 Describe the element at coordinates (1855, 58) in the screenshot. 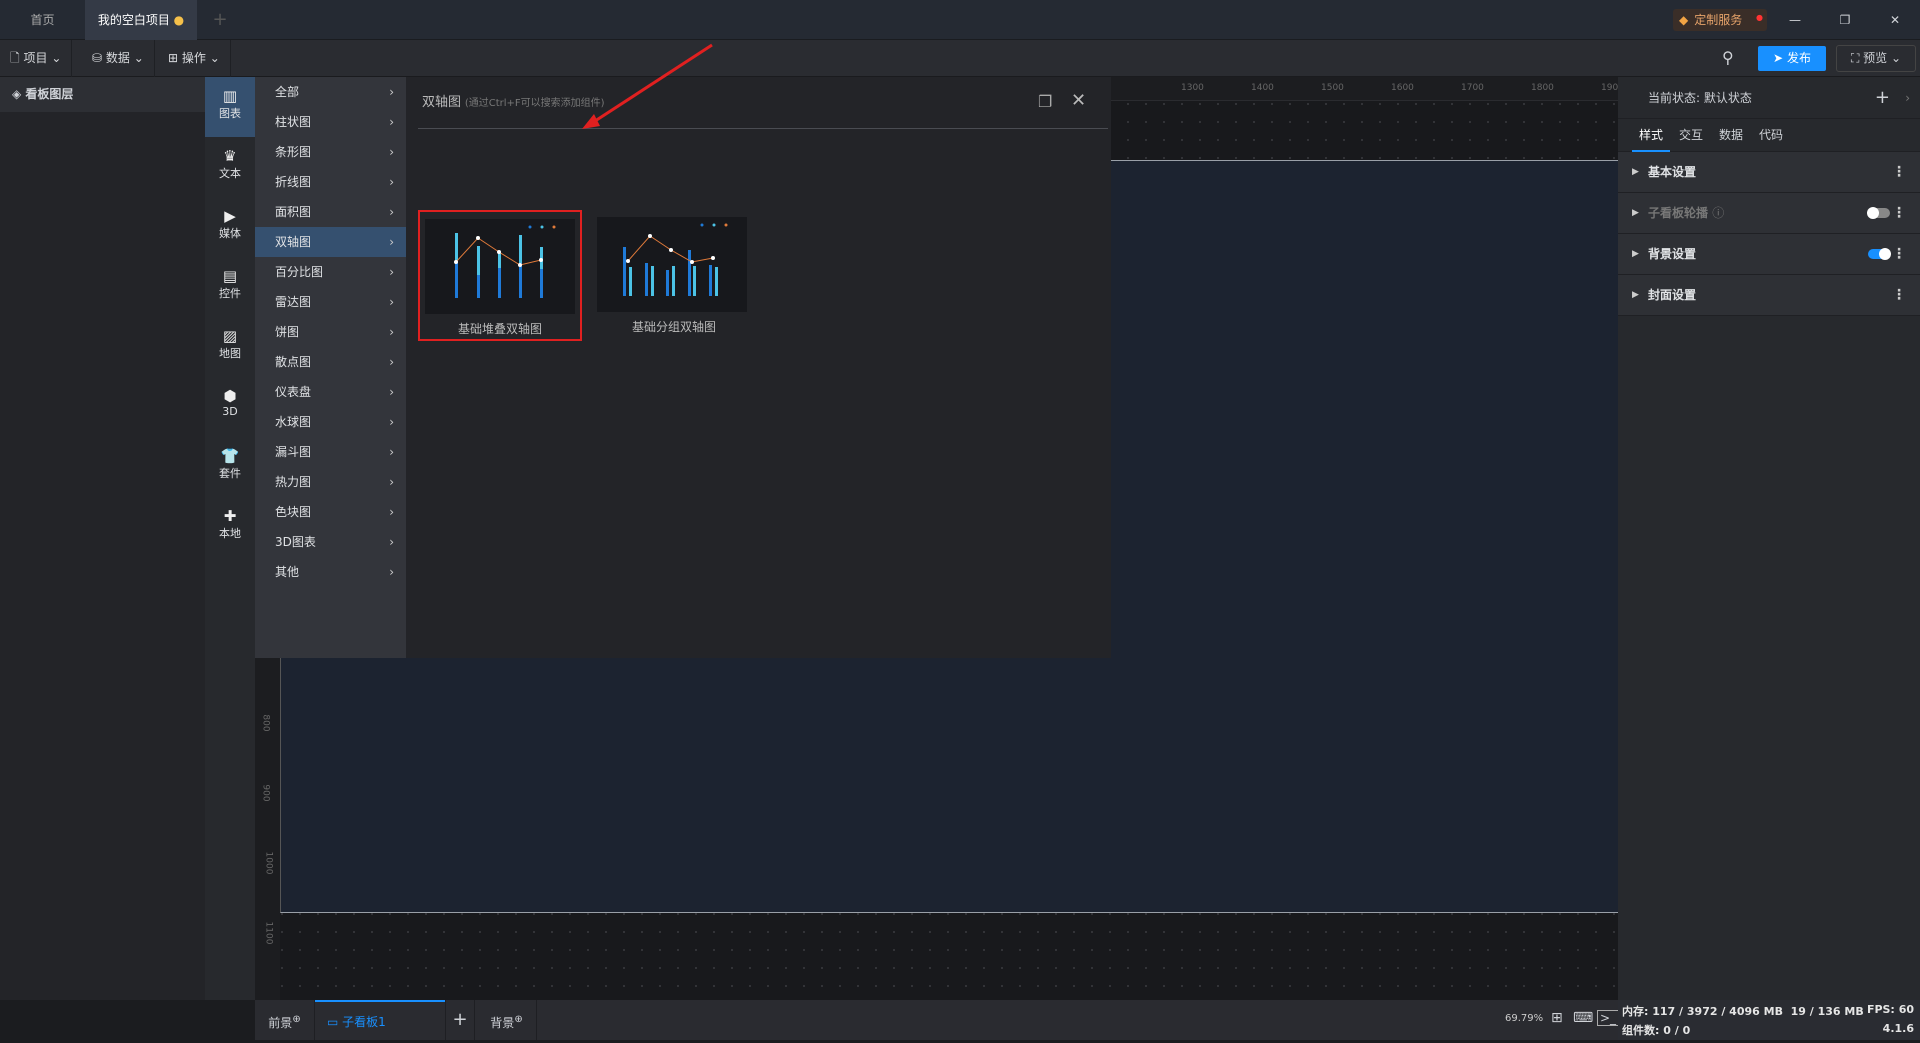

I see `fullscreen-icon: ⛶` at that location.